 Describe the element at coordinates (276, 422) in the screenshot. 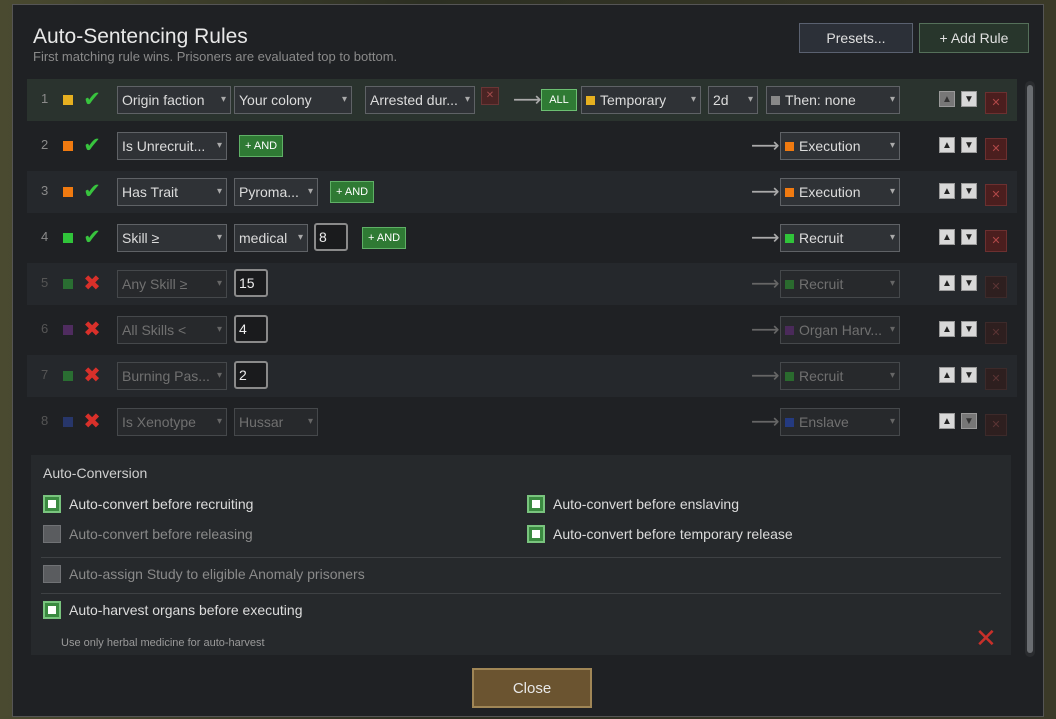

I see `condition-value-dropdown: Hussar` at that location.